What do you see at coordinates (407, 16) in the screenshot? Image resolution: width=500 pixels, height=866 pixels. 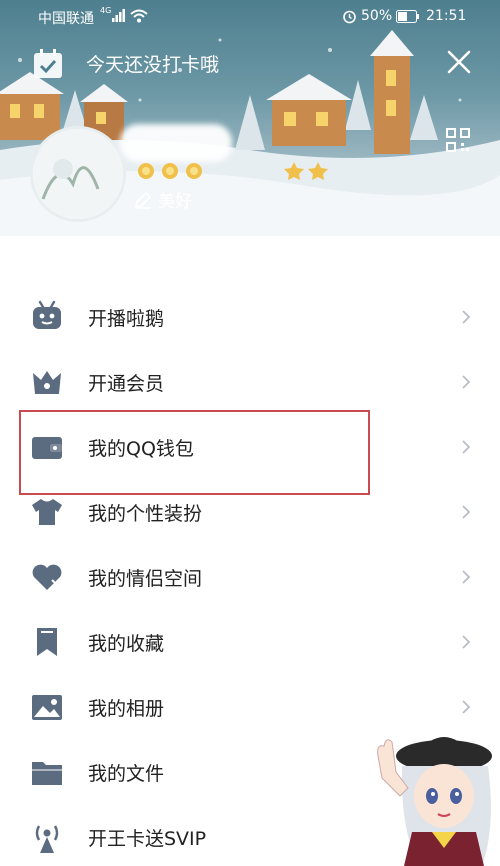 I see `battery-icon` at bounding box center [407, 16].